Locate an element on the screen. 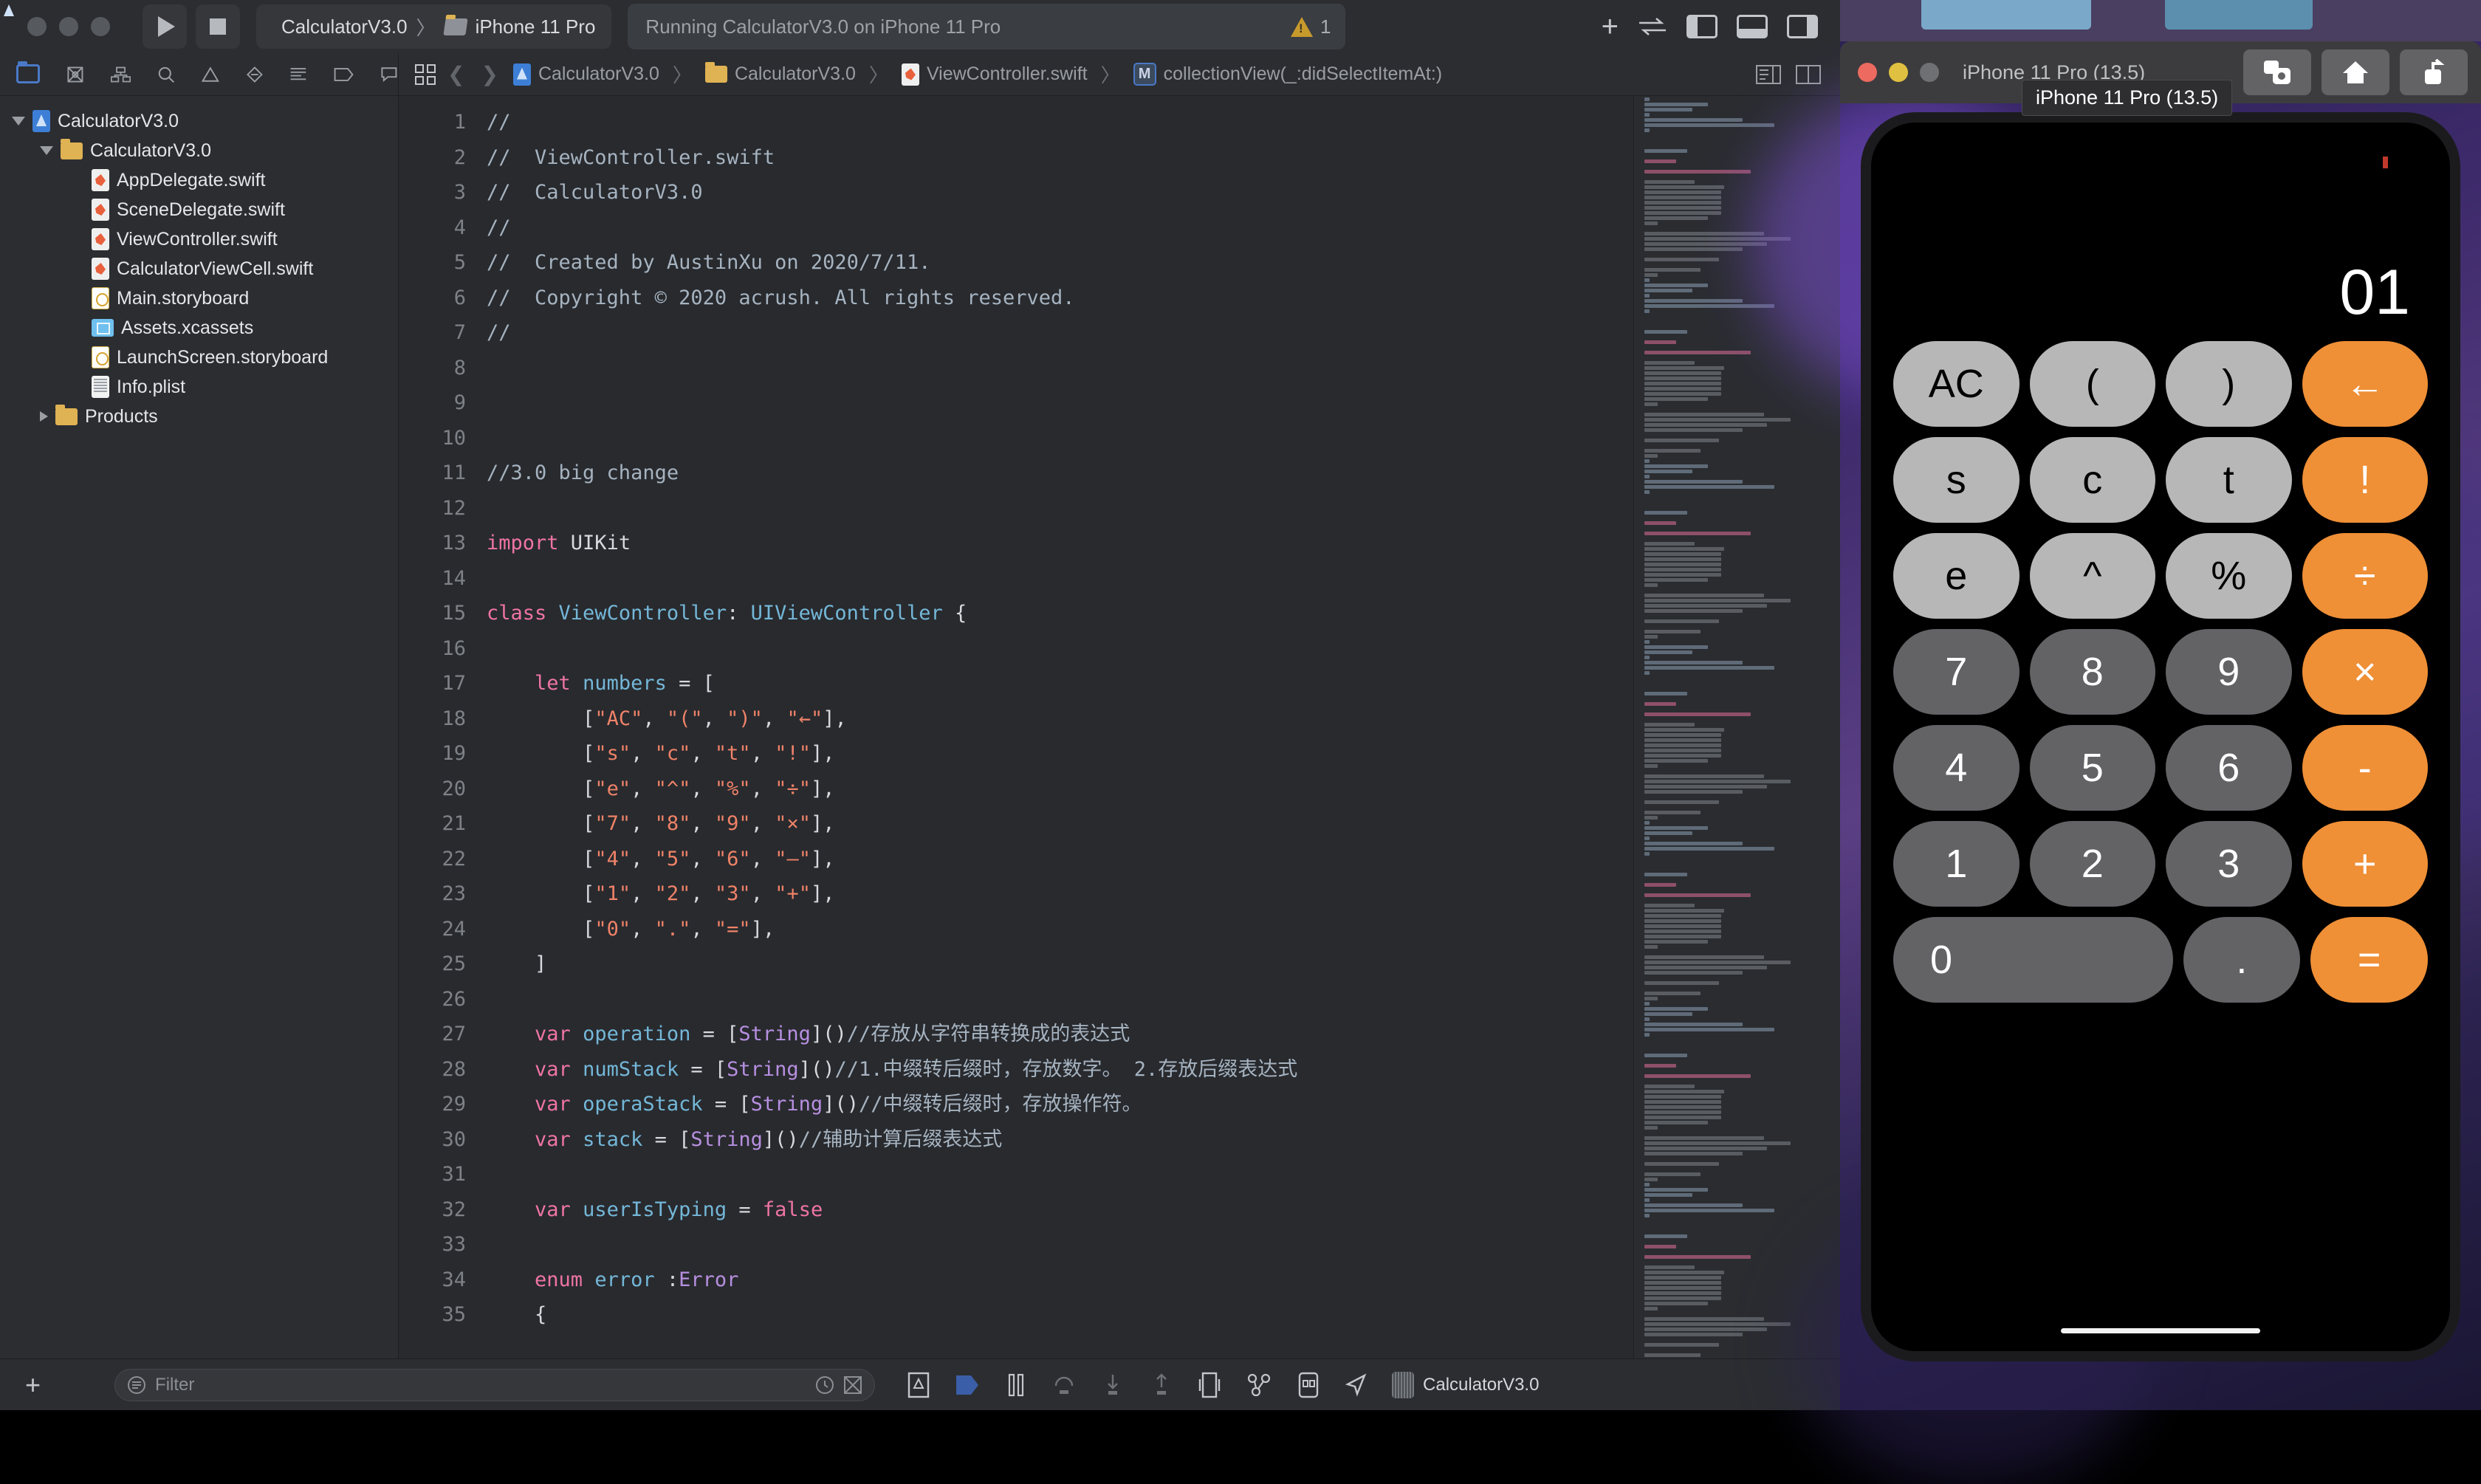 This screenshot has height=1484, width=2481. calculator-key: ( is located at coordinates (2092, 384).